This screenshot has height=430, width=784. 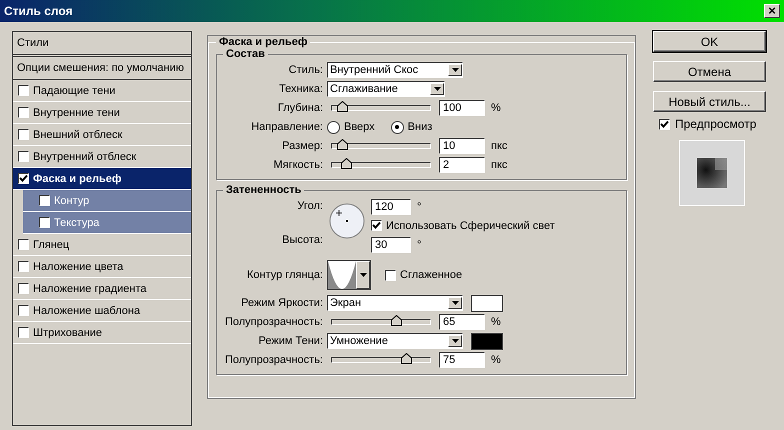 I want to click on number-field: 75, so click(x=462, y=360).